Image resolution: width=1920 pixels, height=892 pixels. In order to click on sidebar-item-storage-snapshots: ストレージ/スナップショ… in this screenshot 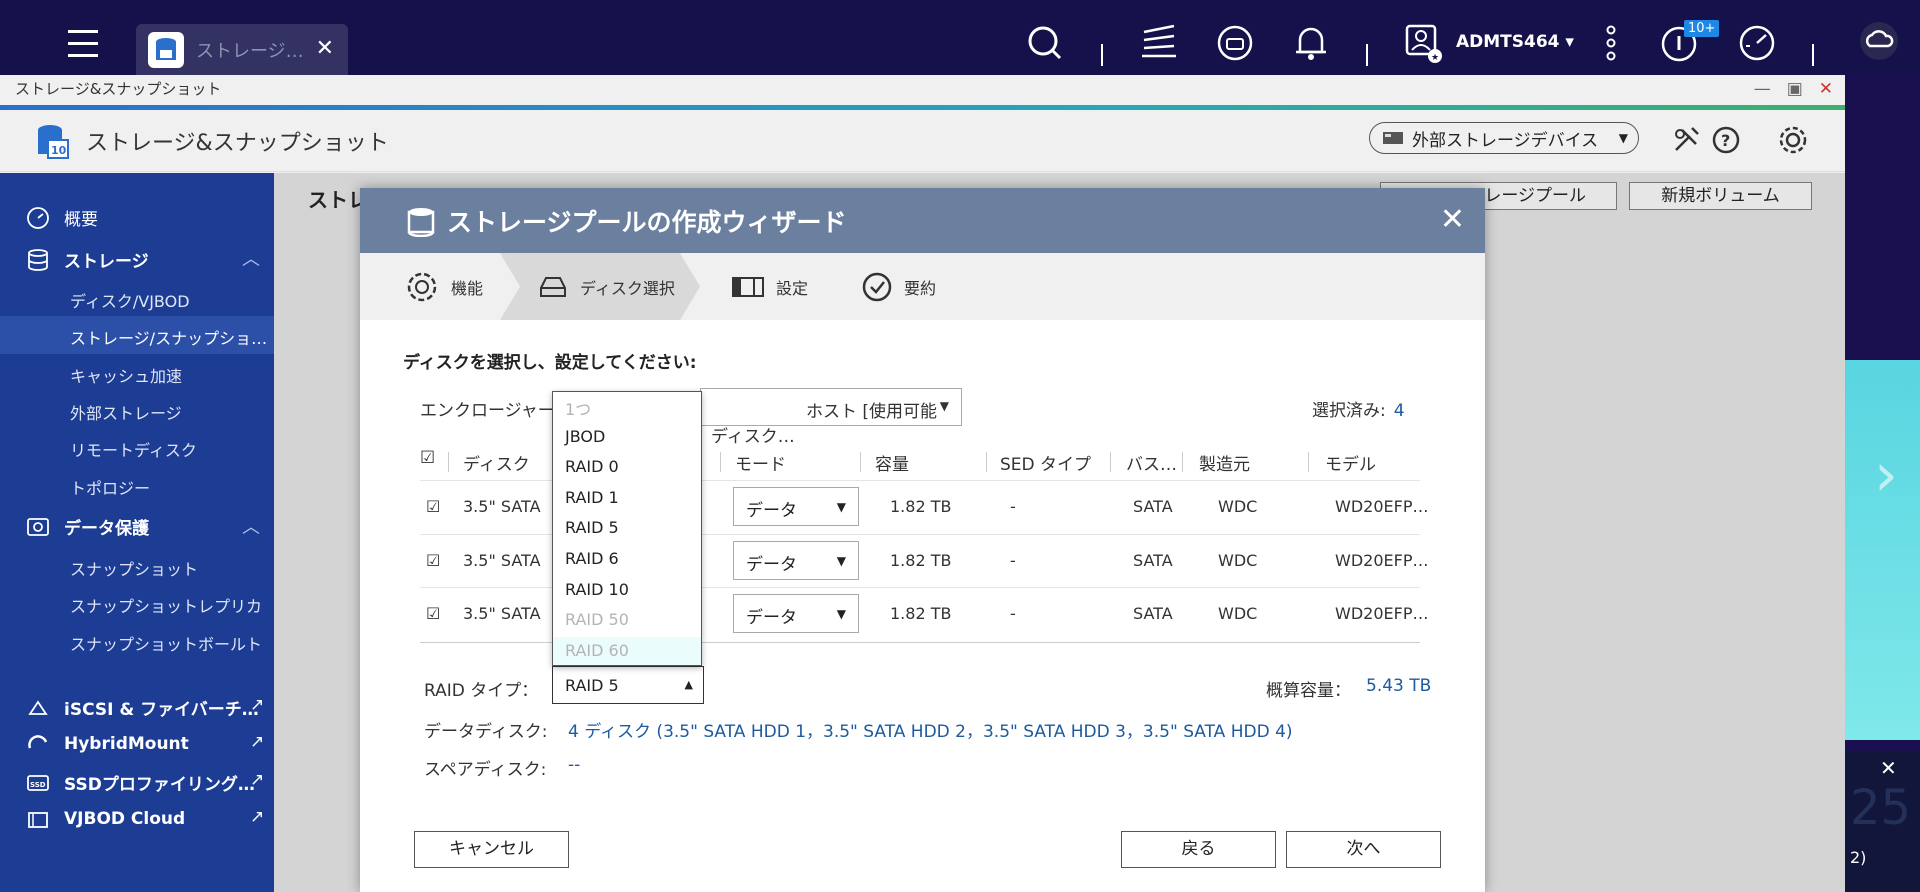, I will do `click(168, 337)`.